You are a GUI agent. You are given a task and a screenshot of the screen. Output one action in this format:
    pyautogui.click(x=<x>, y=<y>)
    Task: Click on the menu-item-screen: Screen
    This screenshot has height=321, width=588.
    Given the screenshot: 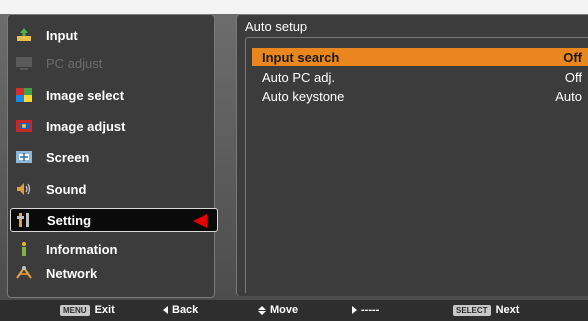 What is the action you would take?
    pyautogui.click(x=114, y=157)
    